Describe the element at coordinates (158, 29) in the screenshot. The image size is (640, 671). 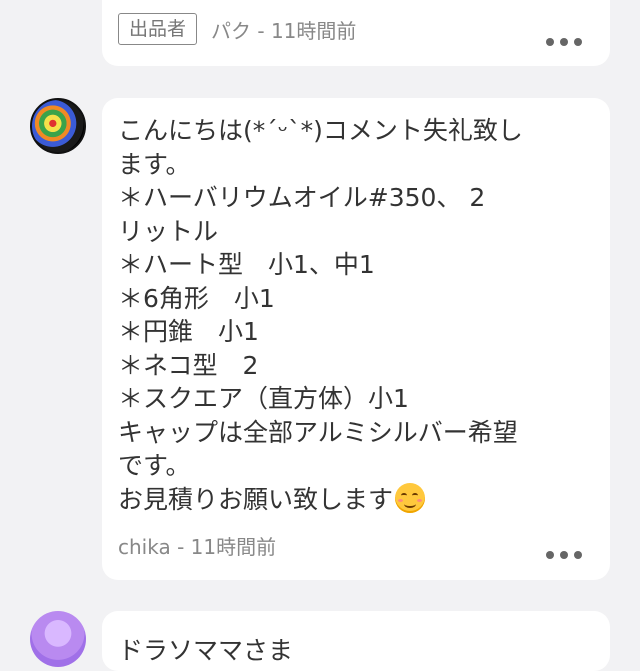
I see `seller-badge: 出品者` at that location.